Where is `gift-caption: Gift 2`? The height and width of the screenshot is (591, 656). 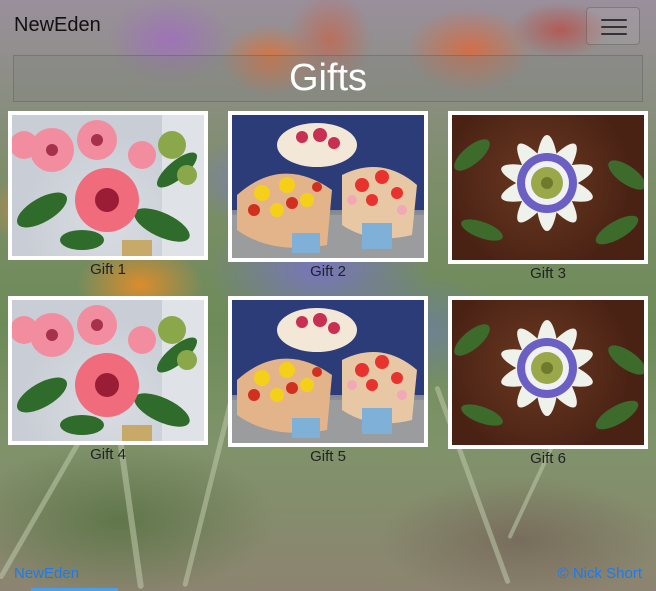 gift-caption: Gift 2 is located at coordinates (328, 271).